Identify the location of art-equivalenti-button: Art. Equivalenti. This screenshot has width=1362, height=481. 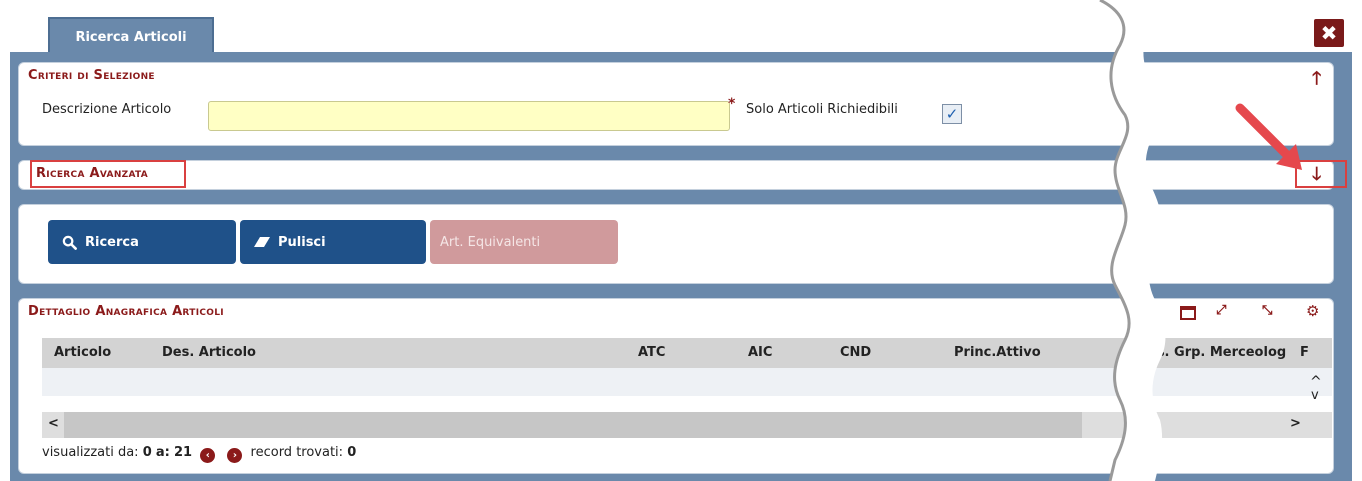
(524, 242).